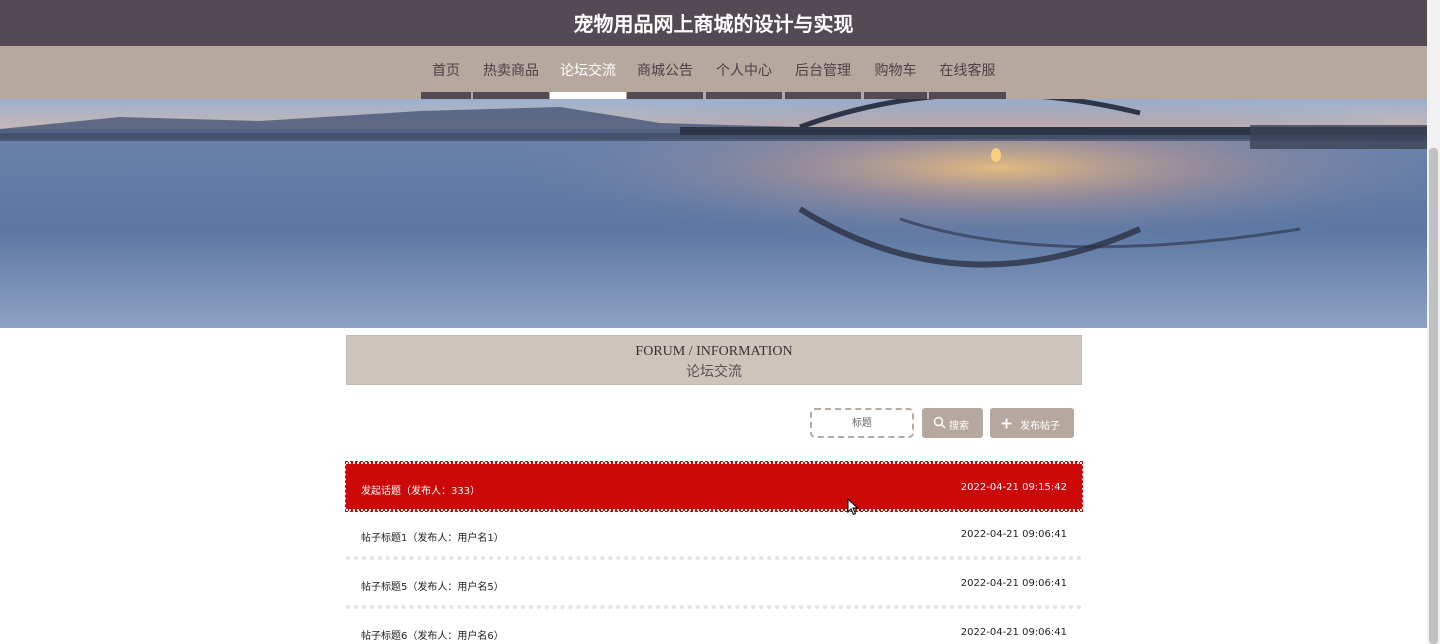 The width and height of the screenshot is (1440, 644). I want to click on nav-label: 论坛交流, so click(588, 71).